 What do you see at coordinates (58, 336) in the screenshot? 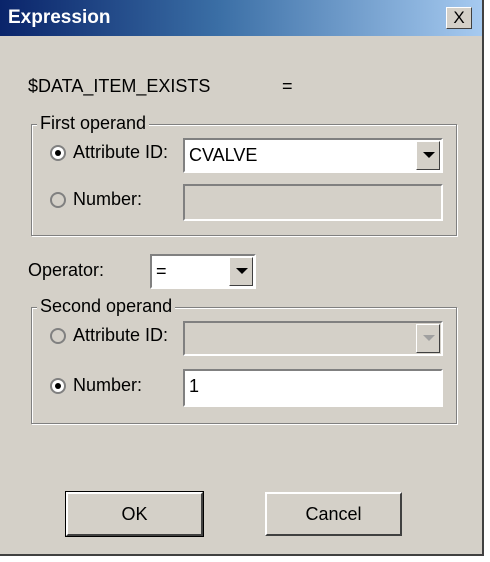
I see `second-attribute-radio` at bounding box center [58, 336].